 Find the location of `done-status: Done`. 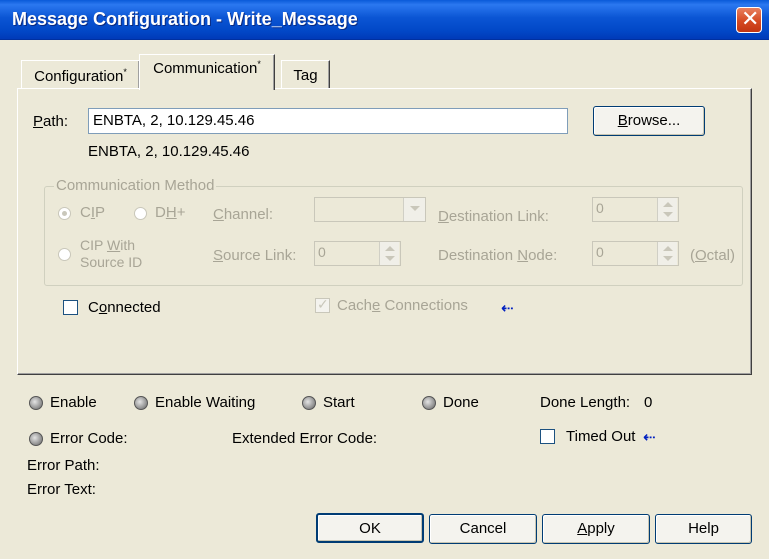

done-status: Done is located at coordinates (461, 402).